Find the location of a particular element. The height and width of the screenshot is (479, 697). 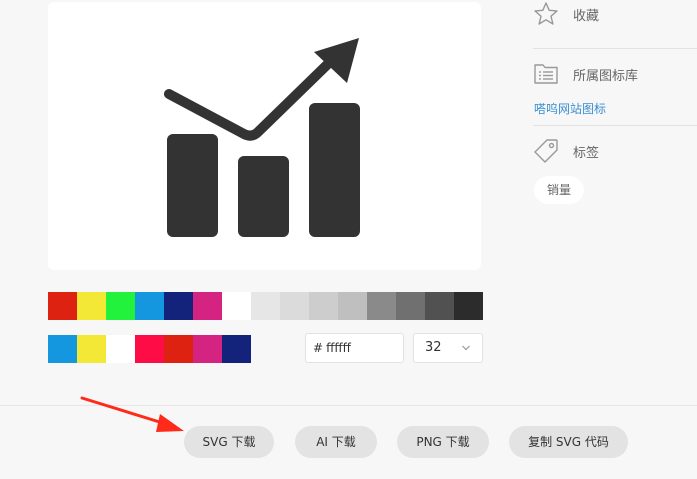

favorite-button: 收藏 is located at coordinates (566, 14).